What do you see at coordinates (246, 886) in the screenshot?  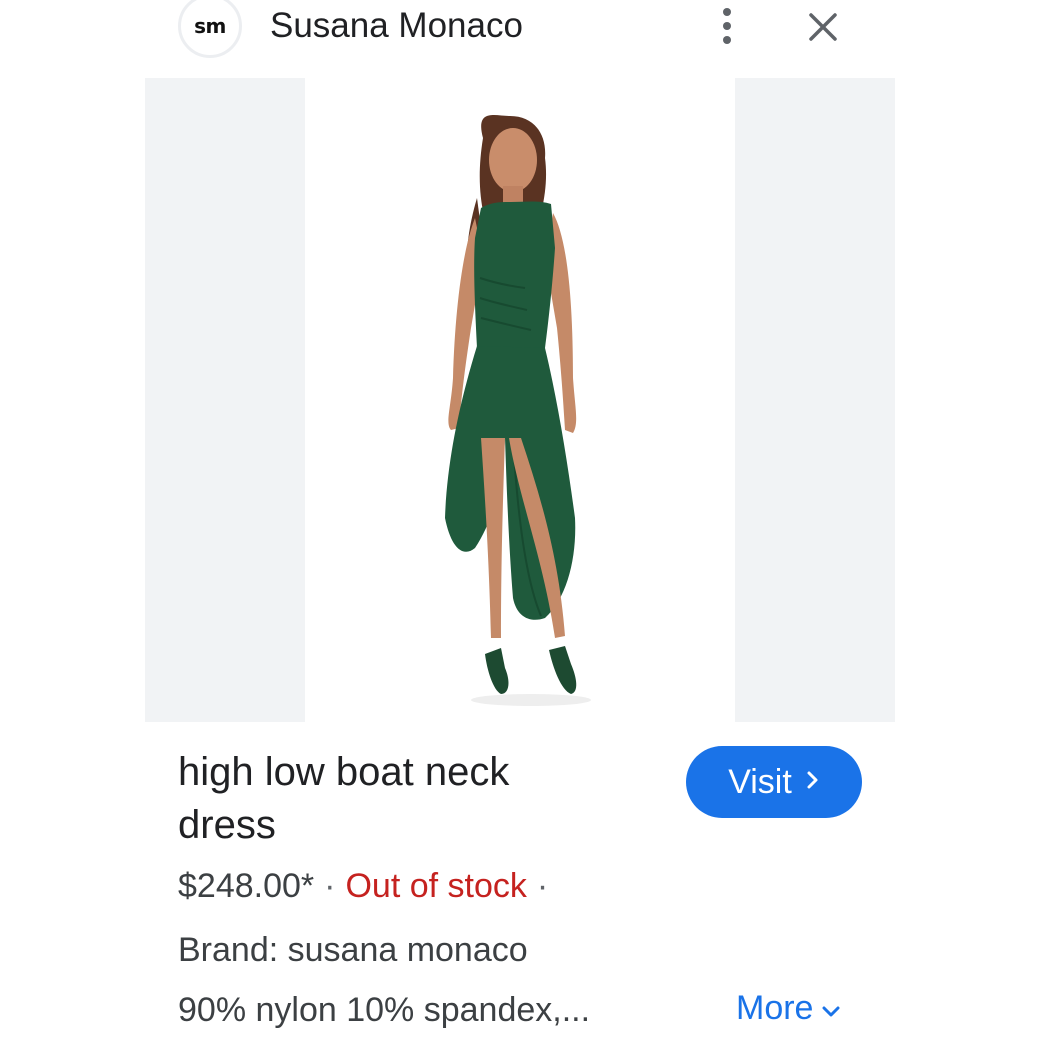 I see `price: $248.00*` at bounding box center [246, 886].